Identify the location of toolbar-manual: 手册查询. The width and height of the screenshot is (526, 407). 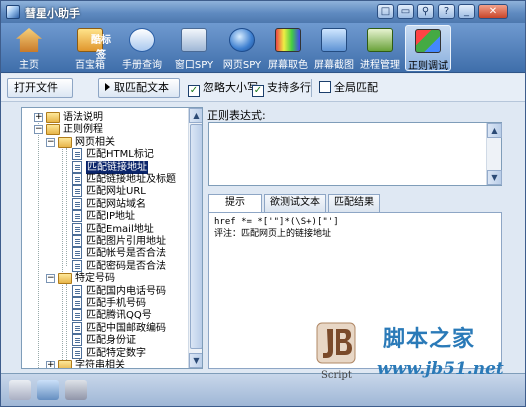
(142, 48).